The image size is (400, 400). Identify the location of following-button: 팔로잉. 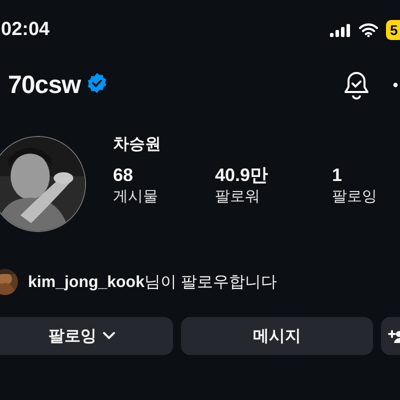
(86, 336).